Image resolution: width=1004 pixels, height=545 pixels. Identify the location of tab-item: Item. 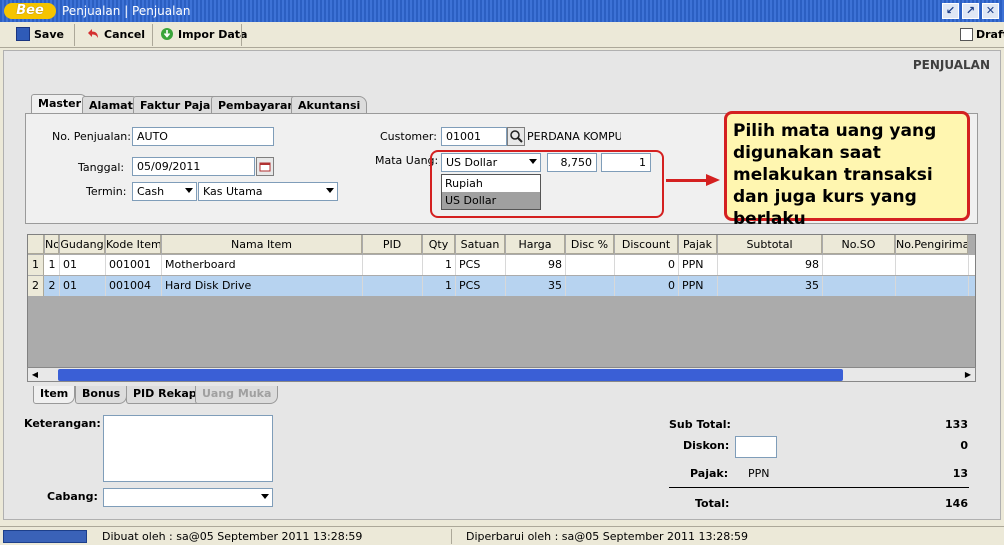
(54, 395).